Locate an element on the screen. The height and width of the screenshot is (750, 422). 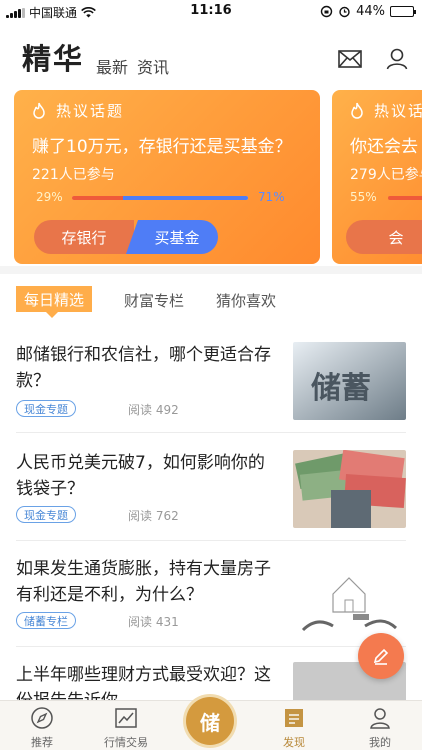
thumb-savings-text: 储蓄 is located at coordinates (341, 388).